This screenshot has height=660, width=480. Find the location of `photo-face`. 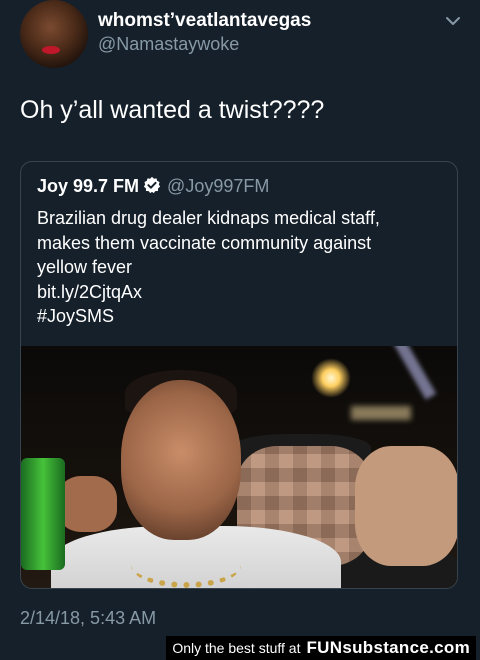

photo-face is located at coordinates (181, 460).